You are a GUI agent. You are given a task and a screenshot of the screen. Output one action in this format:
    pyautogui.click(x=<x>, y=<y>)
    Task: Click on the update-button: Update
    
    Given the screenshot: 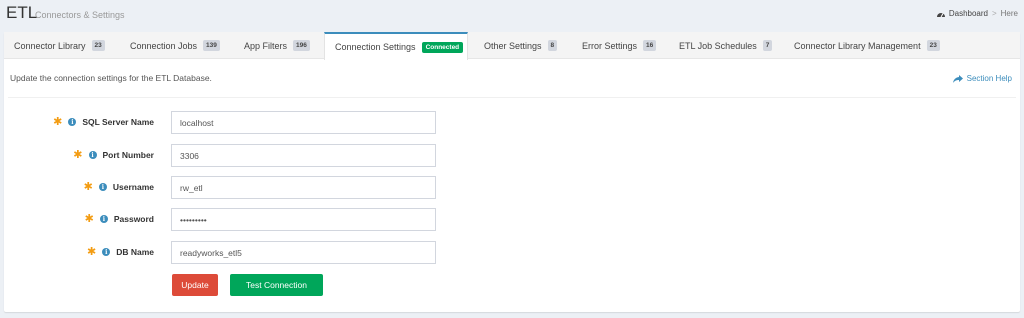 What is the action you would take?
    pyautogui.click(x=195, y=285)
    